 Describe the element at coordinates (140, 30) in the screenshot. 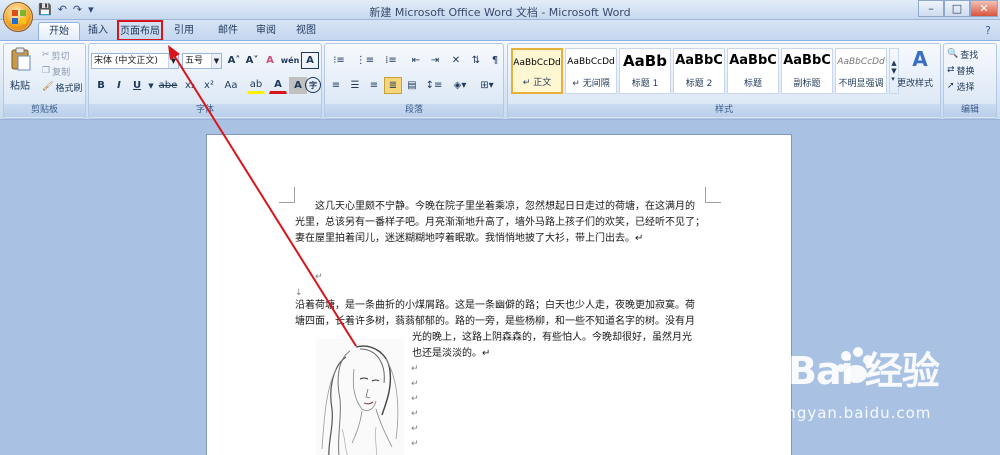

I see `tab-page-layout: 页面布局` at that location.